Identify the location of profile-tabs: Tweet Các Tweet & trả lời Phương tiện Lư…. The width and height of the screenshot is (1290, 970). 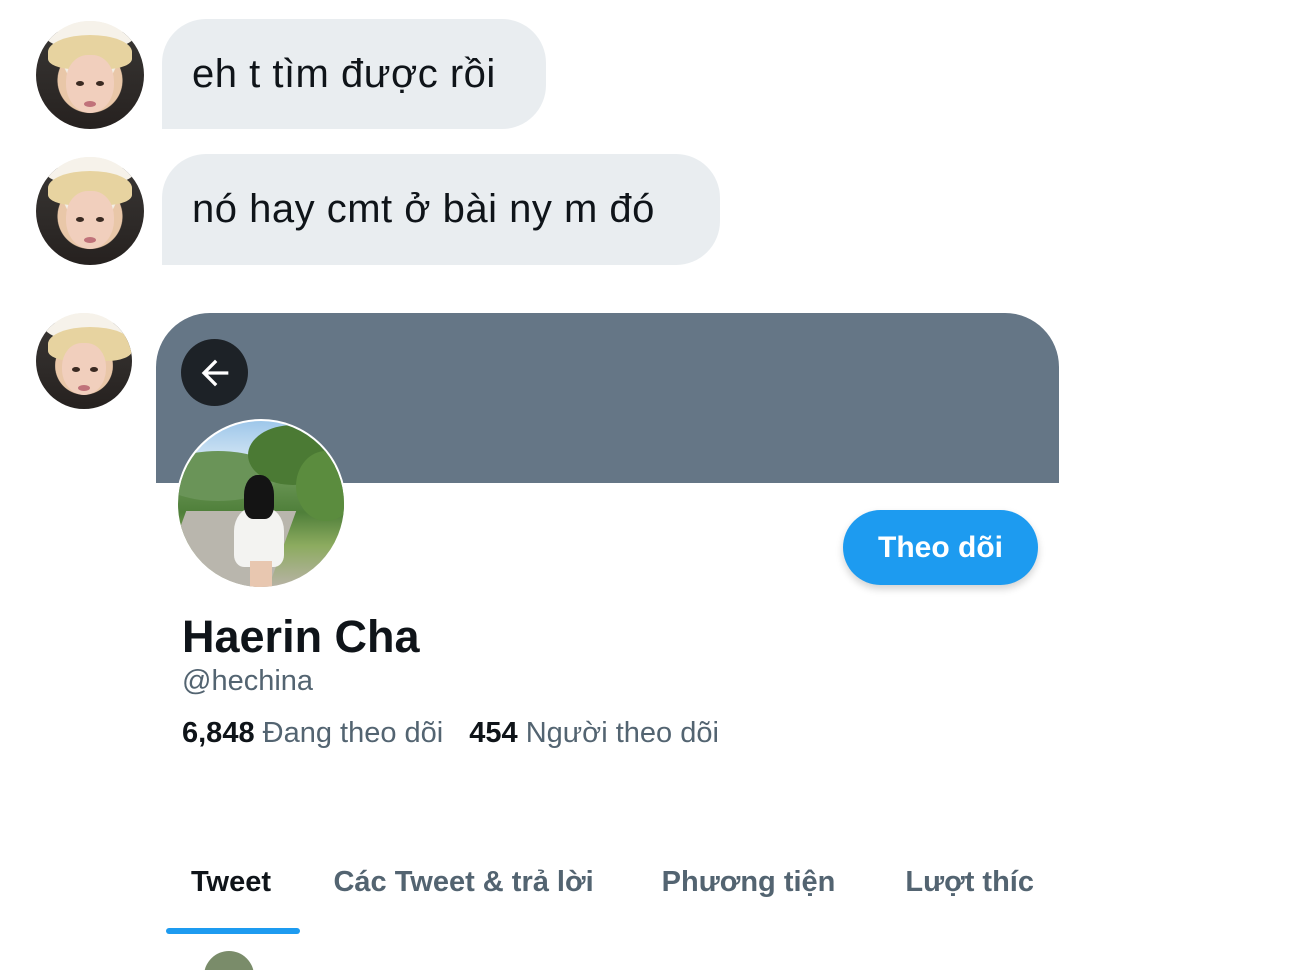
(612, 898).